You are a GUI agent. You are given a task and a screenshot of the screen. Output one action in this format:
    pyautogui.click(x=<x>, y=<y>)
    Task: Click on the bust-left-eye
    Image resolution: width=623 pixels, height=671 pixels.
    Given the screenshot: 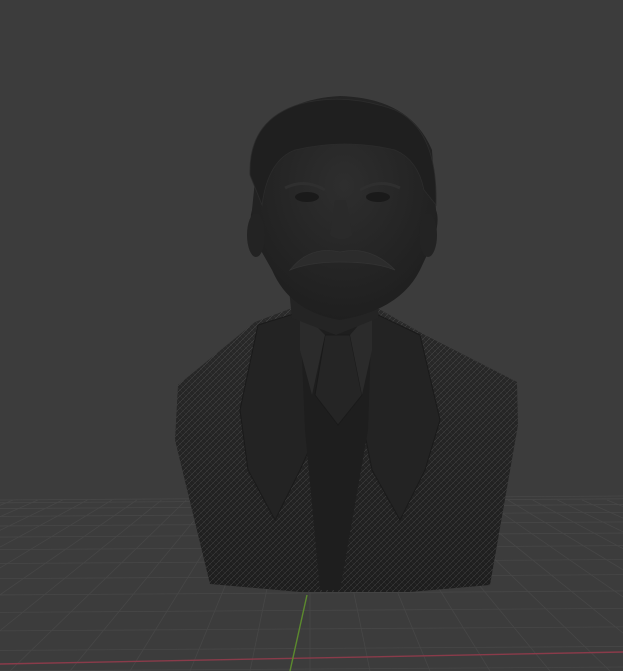 What is the action you would take?
    pyautogui.click(x=307, y=197)
    